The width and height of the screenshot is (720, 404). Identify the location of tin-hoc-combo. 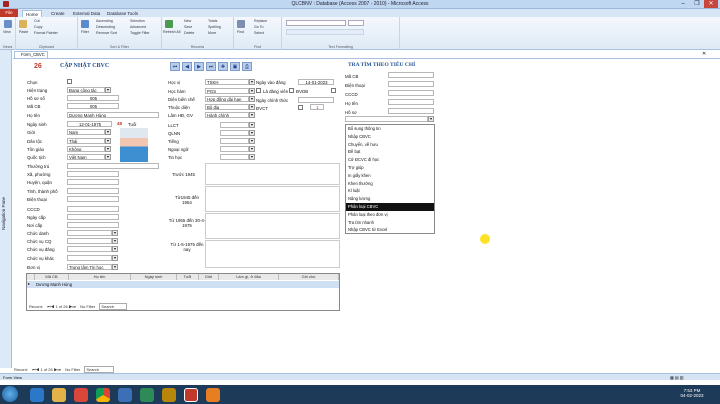
(234, 157).